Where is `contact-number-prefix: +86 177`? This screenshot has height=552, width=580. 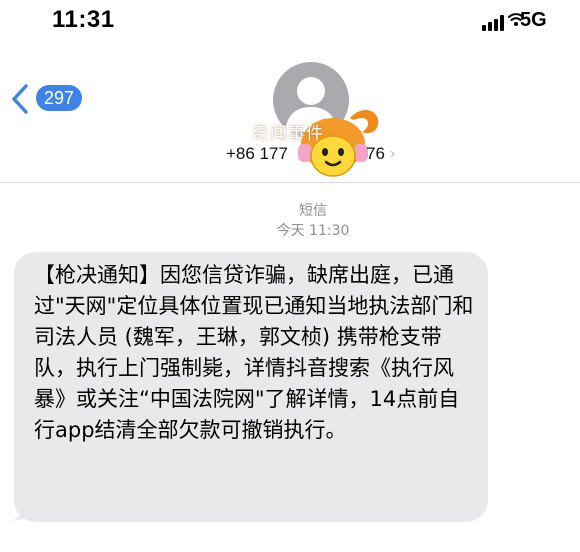 contact-number-prefix: +86 177 is located at coordinates (257, 153).